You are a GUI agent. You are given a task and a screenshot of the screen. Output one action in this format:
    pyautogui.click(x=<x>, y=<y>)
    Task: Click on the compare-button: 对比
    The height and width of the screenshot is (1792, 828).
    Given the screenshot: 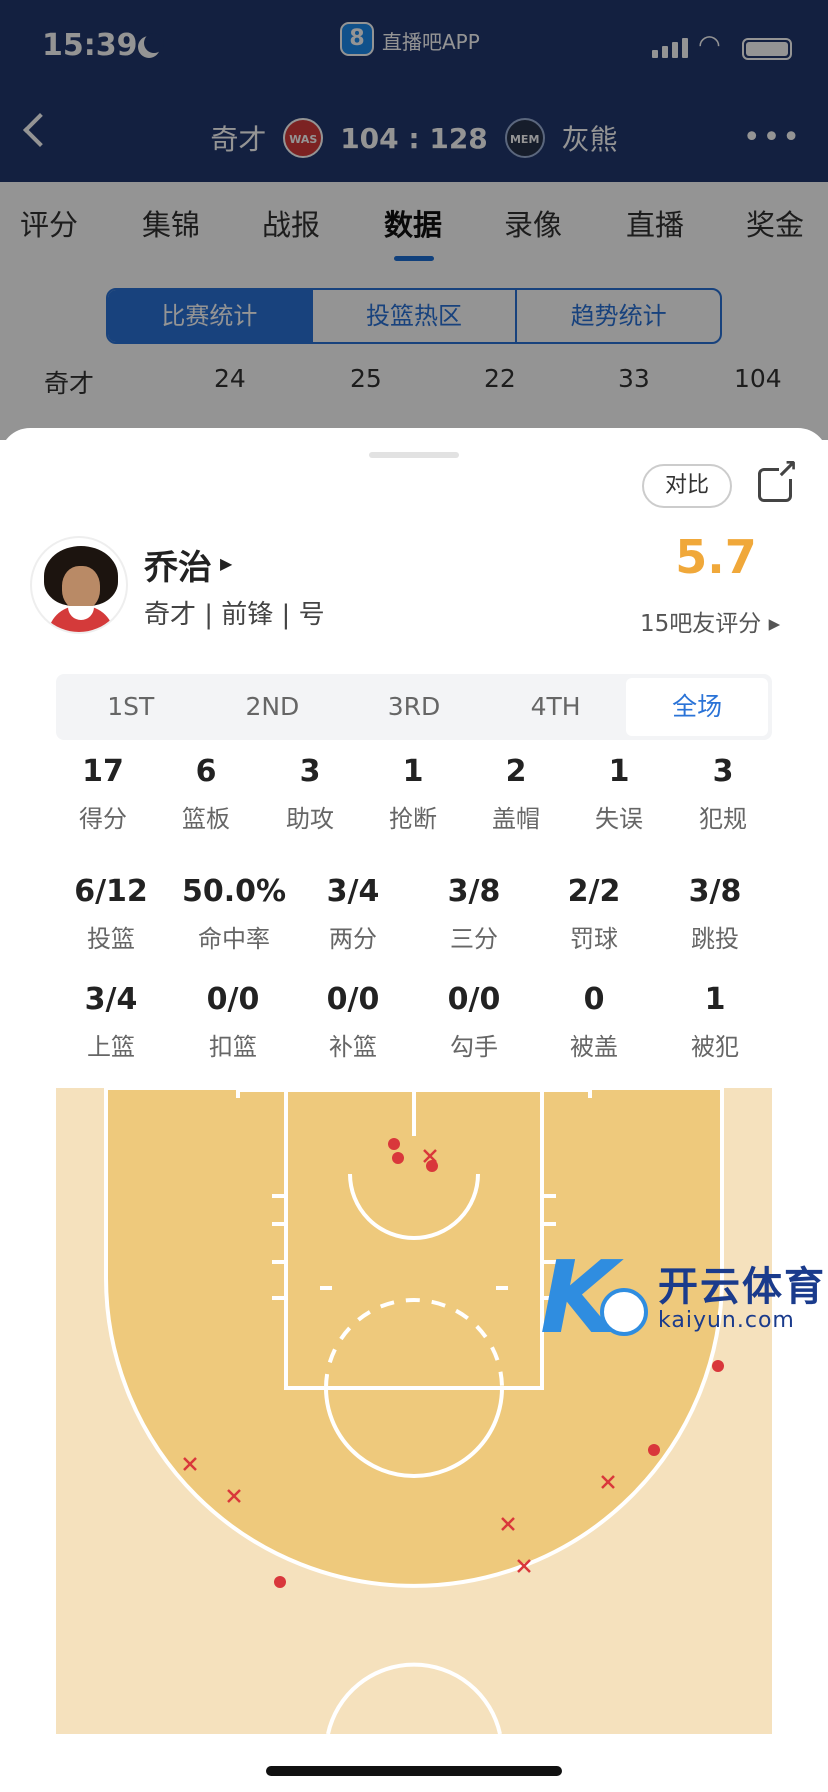 What is the action you would take?
    pyautogui.click(x=687, y=486)
    